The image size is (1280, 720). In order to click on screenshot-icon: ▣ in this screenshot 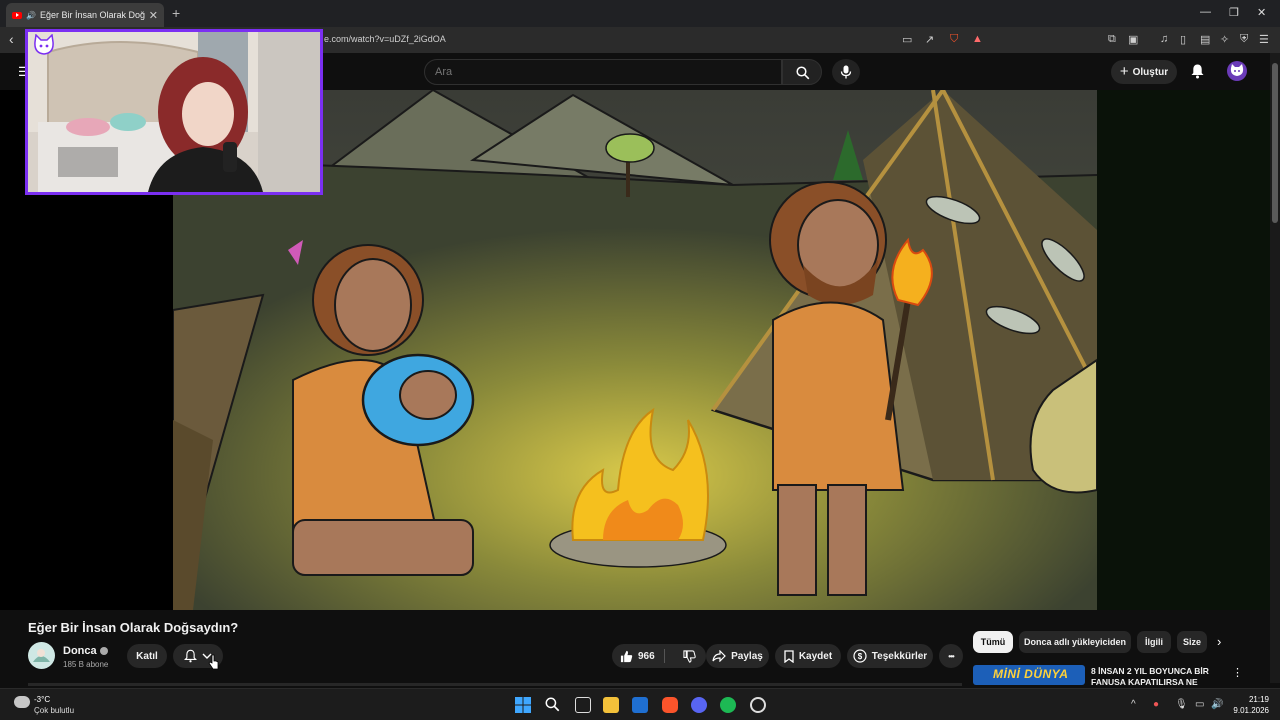, I will do `click(1133, 39)`.